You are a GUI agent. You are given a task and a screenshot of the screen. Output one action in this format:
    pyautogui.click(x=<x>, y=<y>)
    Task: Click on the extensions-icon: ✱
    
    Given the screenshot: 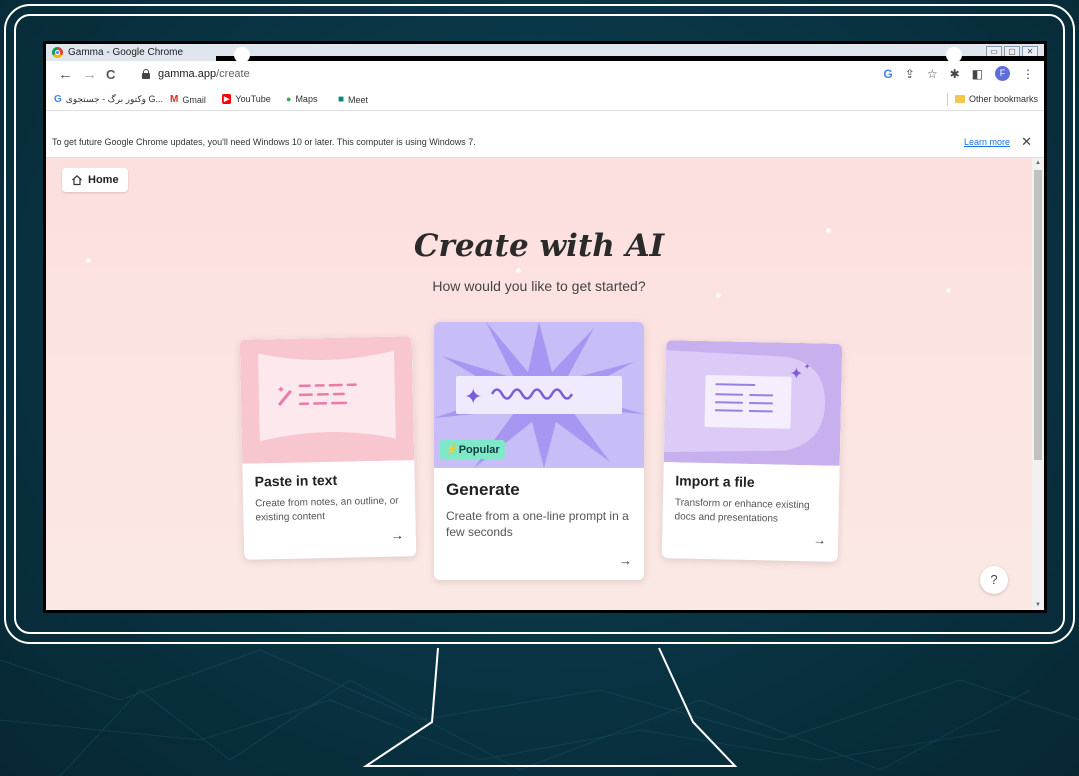 What is the action you would take?
    pyautogui.click(x=955, y=74)
    